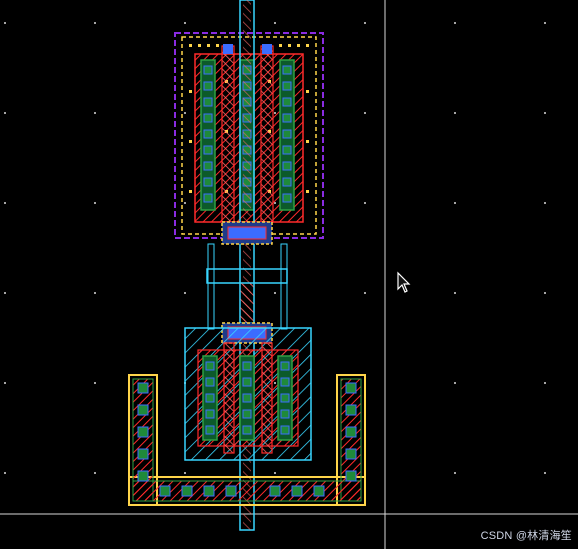 Image resolution: width=578 pixels, height=549 pixels. What do you see at coordinates (526, 536) in the screenshot?
I see `watermark-text: CSDN @林清海笙` at bounding box center [526, 536].